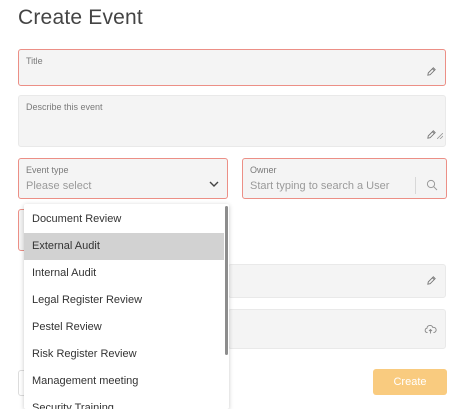 This screenshot has width=459, height=409. I want to click on dropdown-option: Security Training, so click(124, 402).